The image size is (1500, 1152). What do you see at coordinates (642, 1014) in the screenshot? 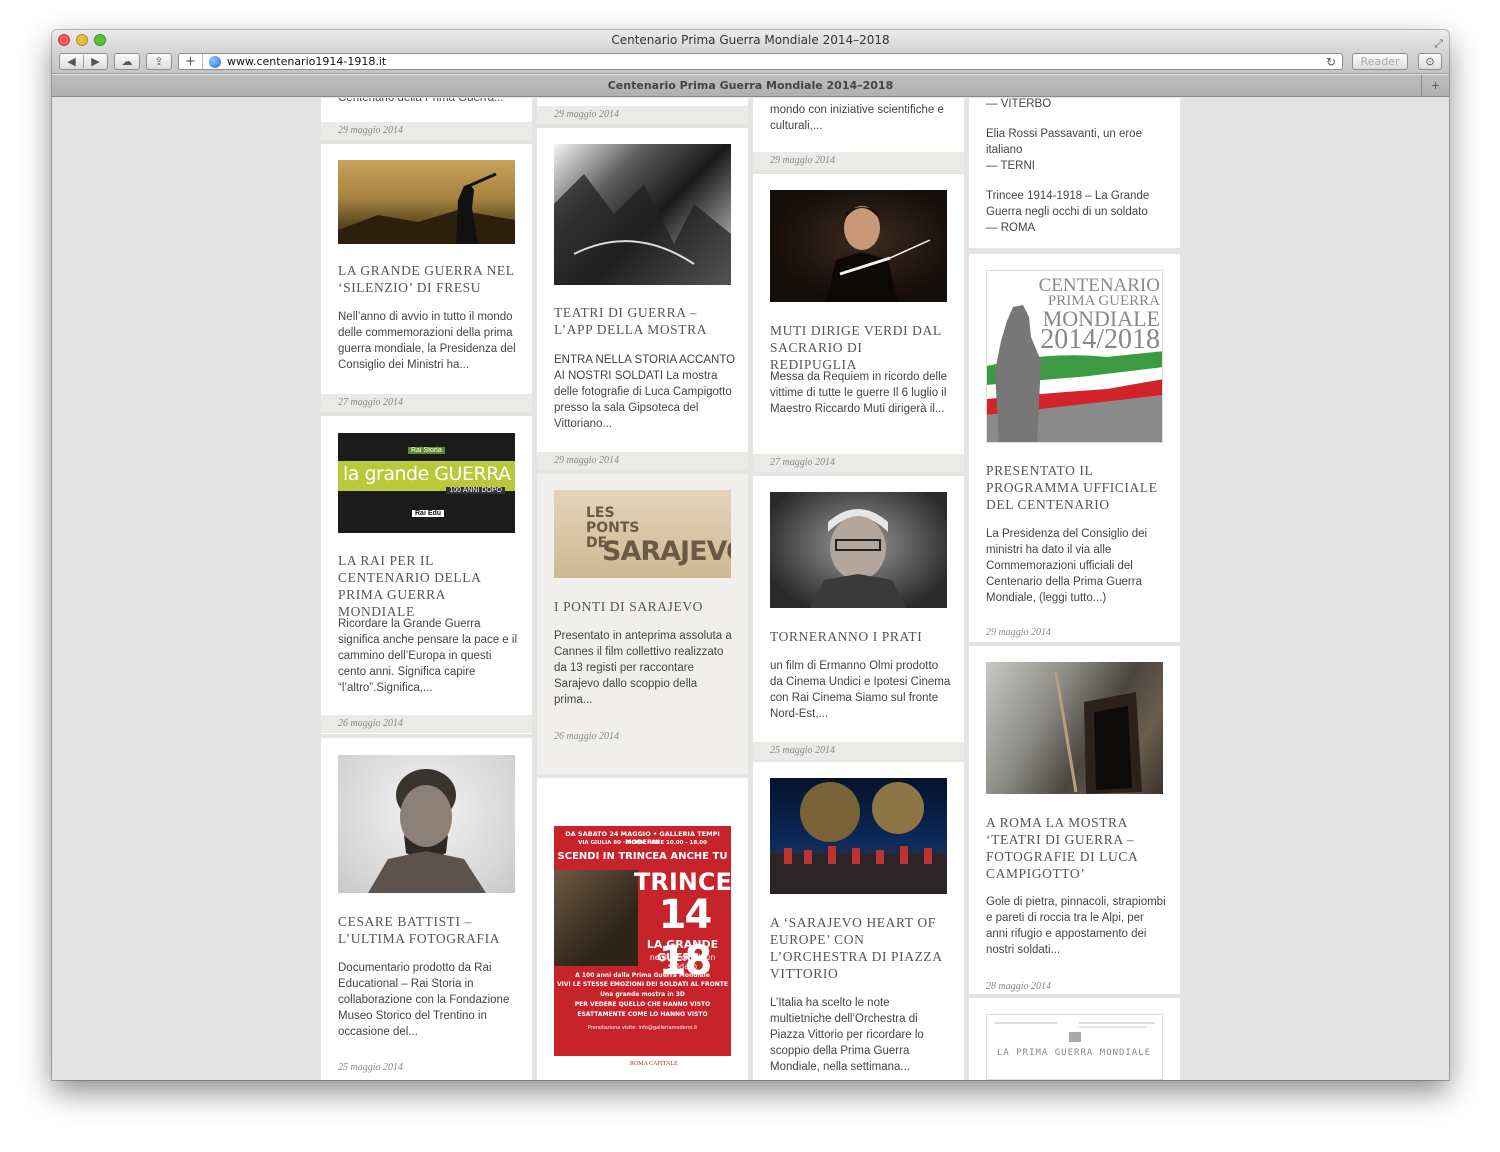
I see `poster-line: ESATTAMENTE COME LO HANNO VISTO` at bounding box center [642, 1014].